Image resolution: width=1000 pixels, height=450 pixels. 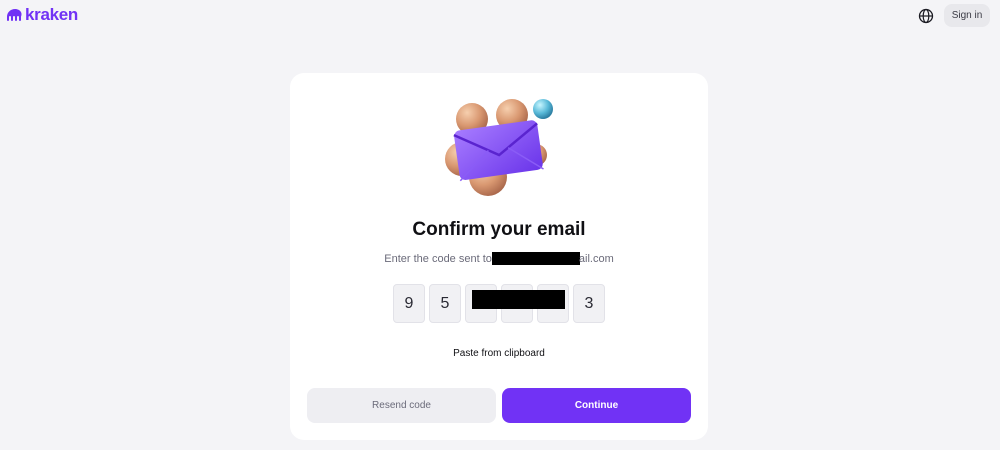 What do you see at coordinates (14, 15) in the screenshot?
I see `kraken-logo-icon` at bounding box center [14, 15].